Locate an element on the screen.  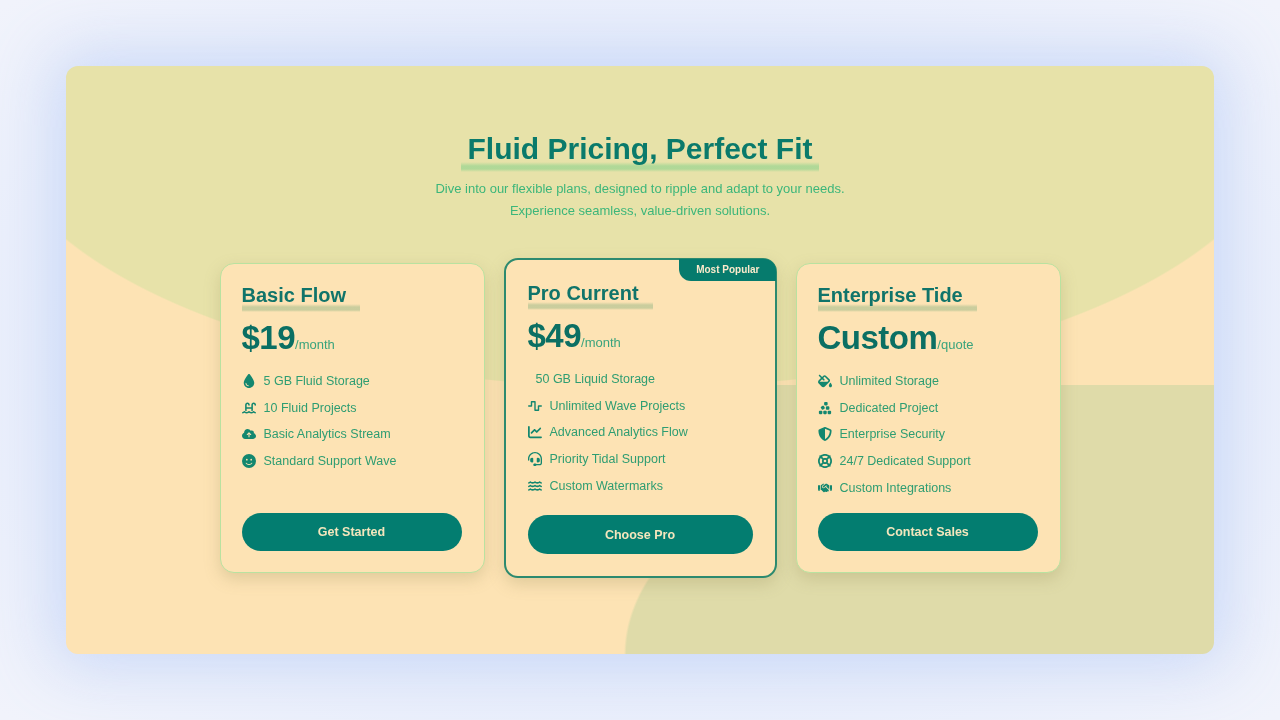
feature-text: Advanced Analytics Flow is located at coordinates (618, 432).